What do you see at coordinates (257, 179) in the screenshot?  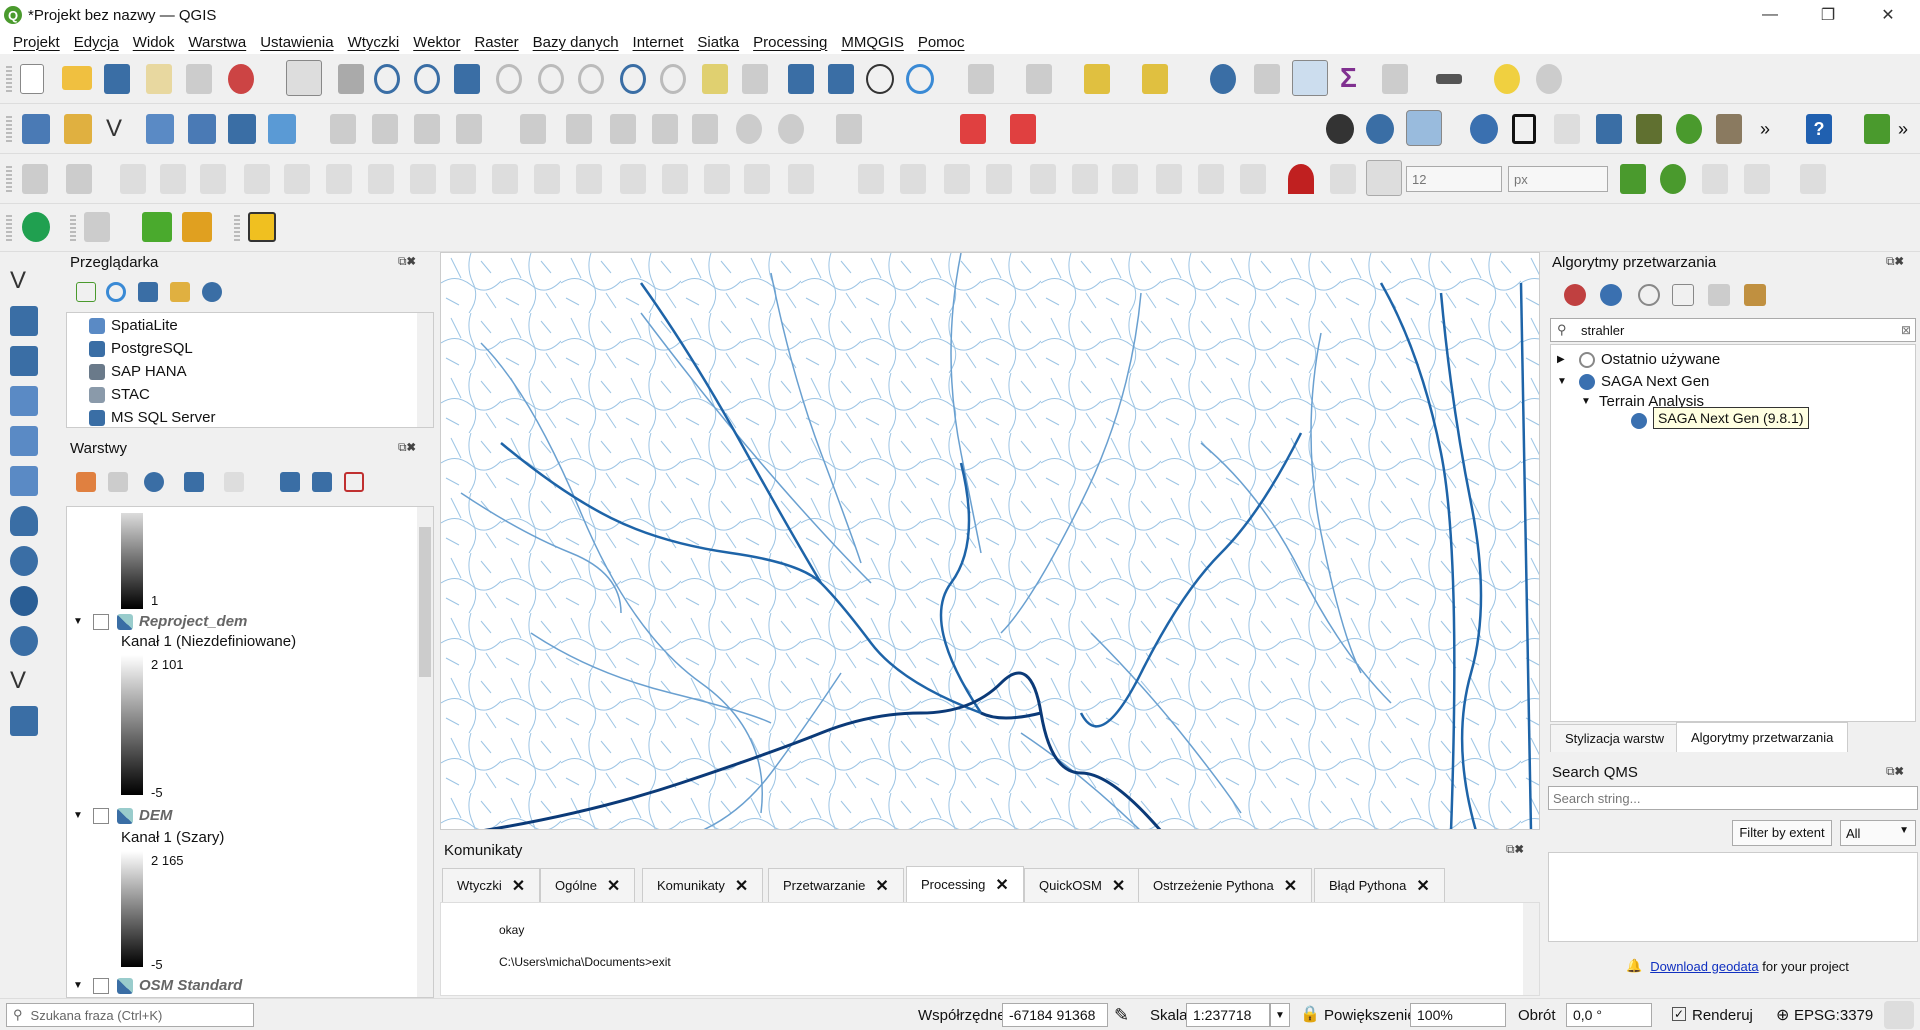 I see `simplify-icon` at bounding box center [257, 179].